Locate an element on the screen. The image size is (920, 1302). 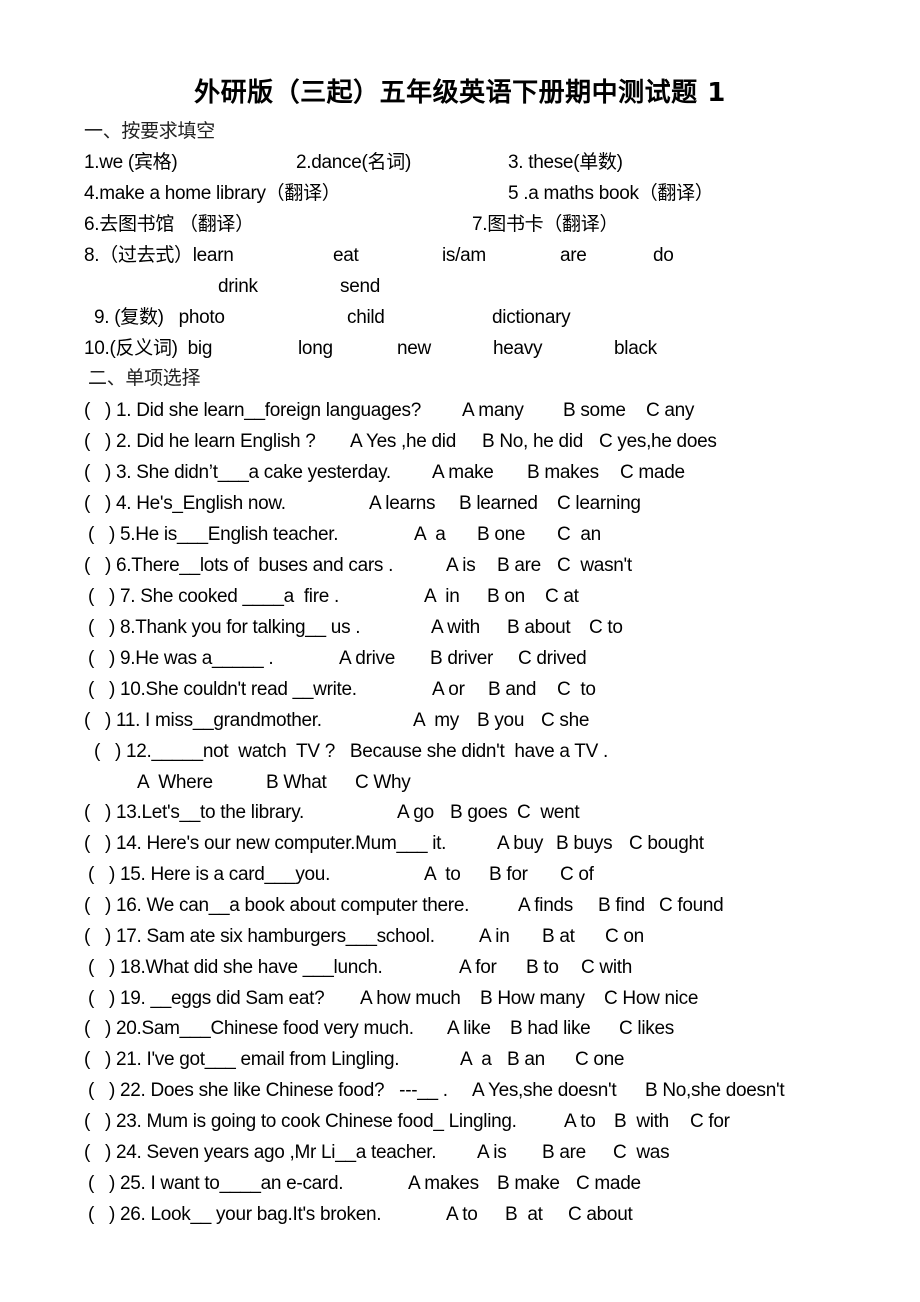
section-heading: 二、单项选择 is located at coordinates (144, 378).